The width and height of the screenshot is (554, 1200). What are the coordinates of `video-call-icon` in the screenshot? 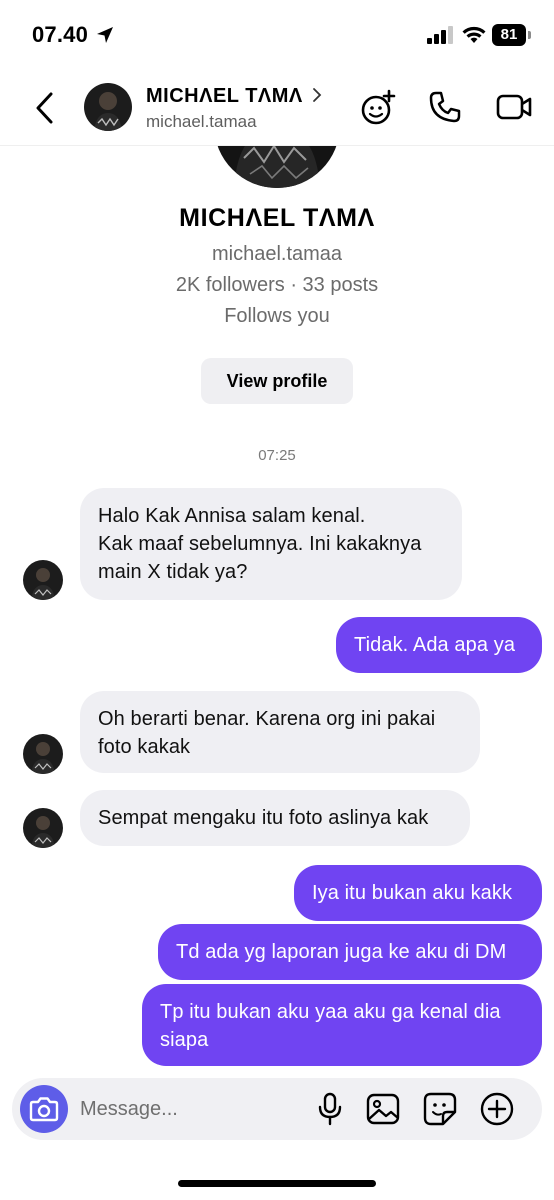 It's located at (514, 107).